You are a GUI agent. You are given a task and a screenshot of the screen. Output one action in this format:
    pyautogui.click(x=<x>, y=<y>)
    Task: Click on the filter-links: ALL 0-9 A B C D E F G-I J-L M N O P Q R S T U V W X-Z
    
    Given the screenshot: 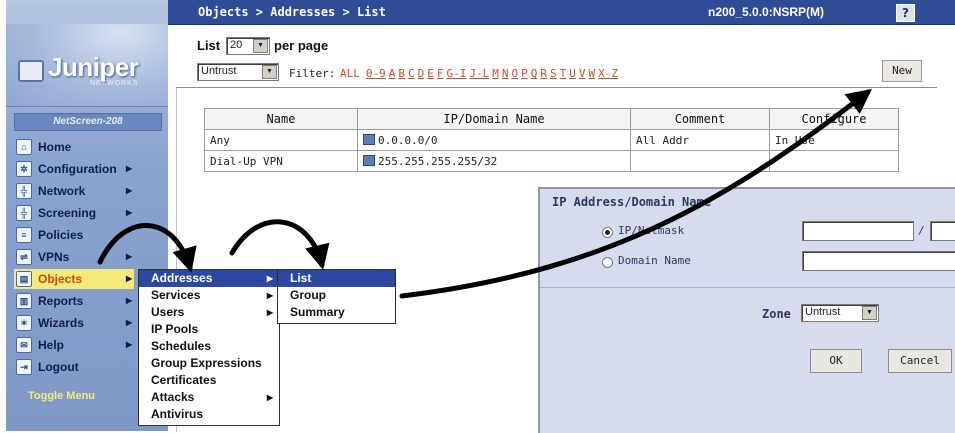 What is the action you would take?
    pyautogui.click(x=480, y=73)
    